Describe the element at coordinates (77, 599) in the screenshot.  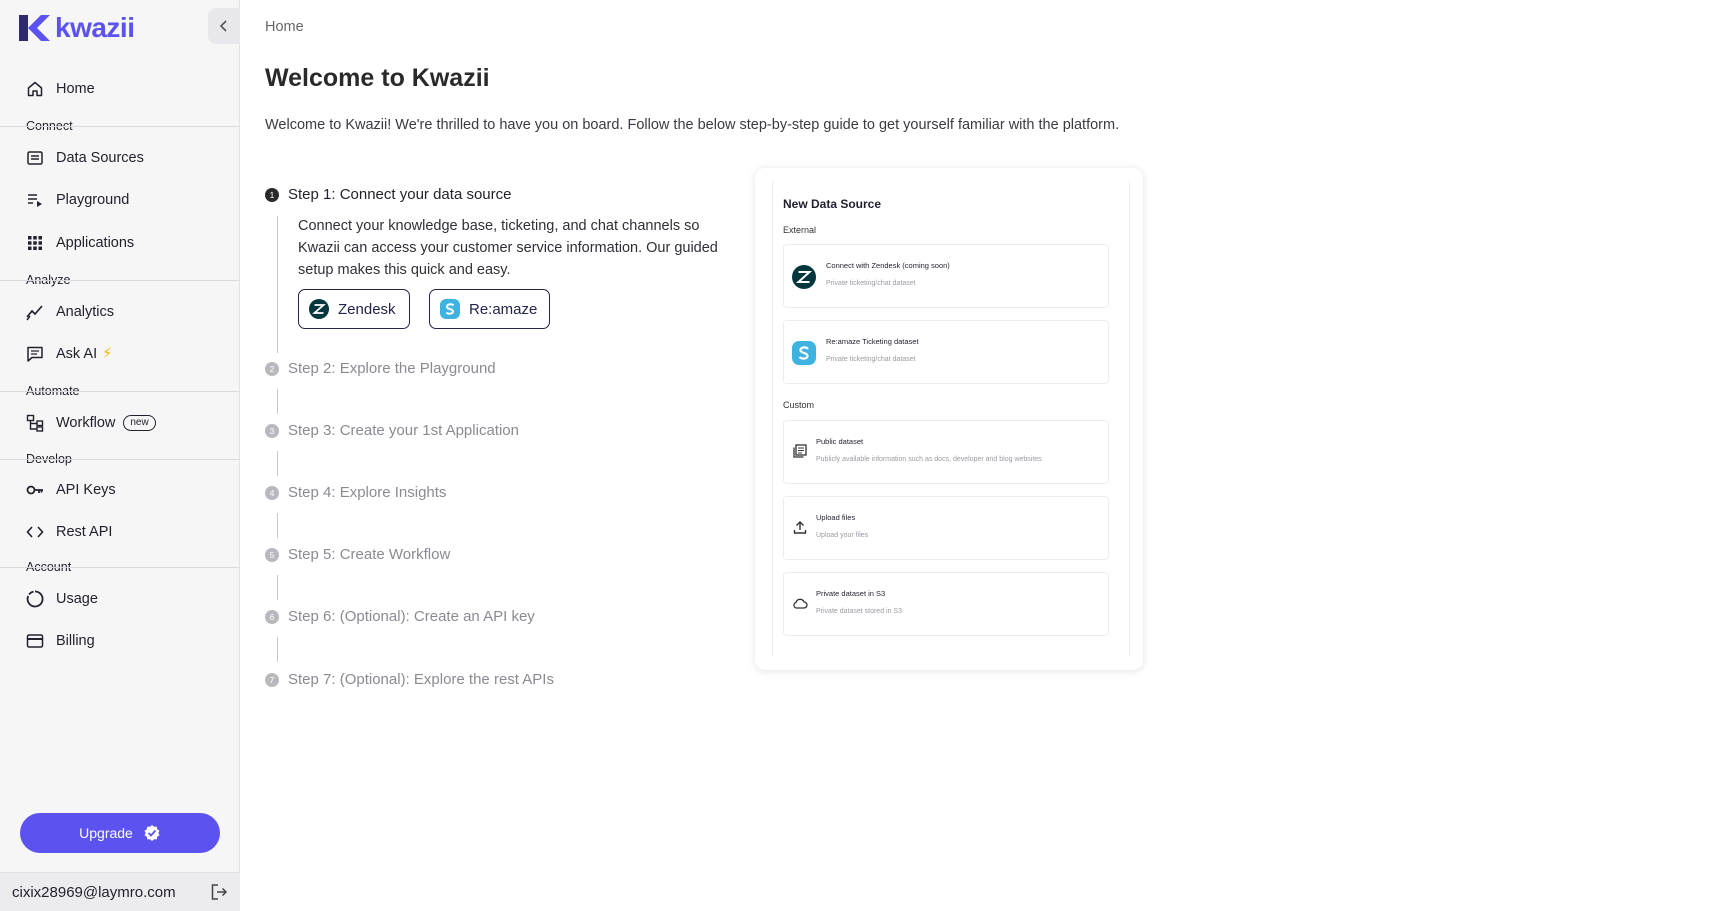
I see `sidebar-item-label: Usage` at that location.